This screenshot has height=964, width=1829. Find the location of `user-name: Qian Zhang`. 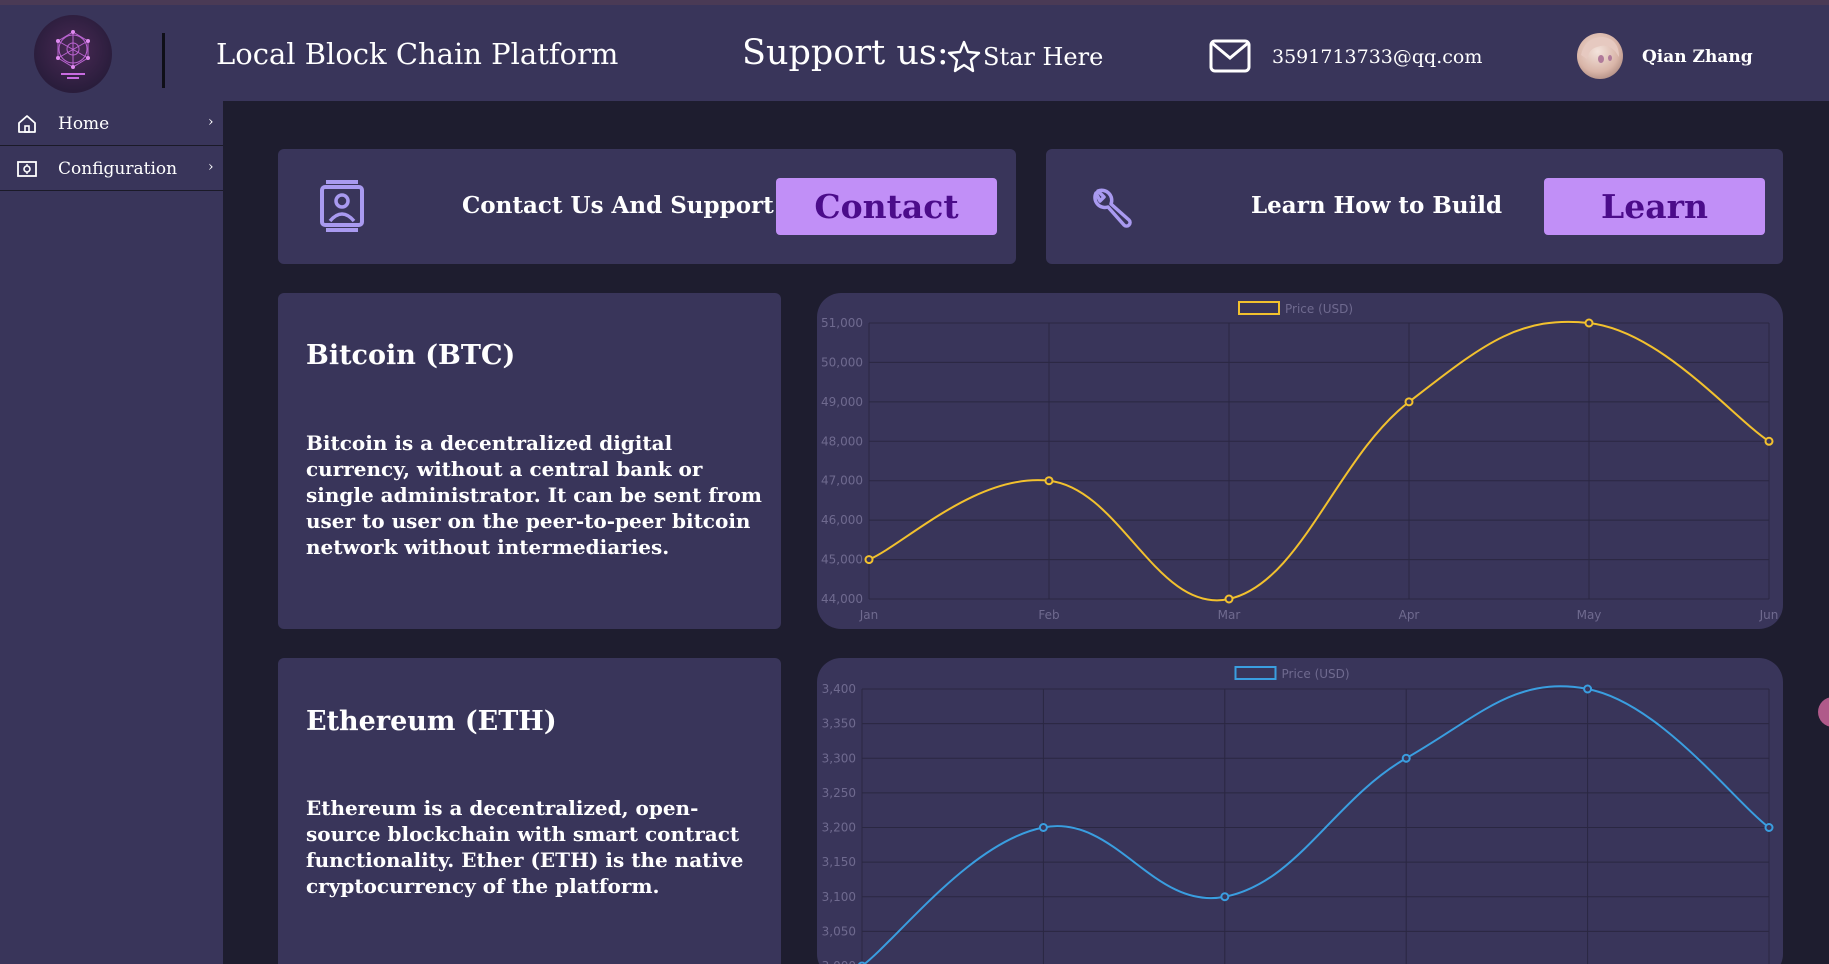

user-name: Qian Zhang is located at coordinates (1697, 57).